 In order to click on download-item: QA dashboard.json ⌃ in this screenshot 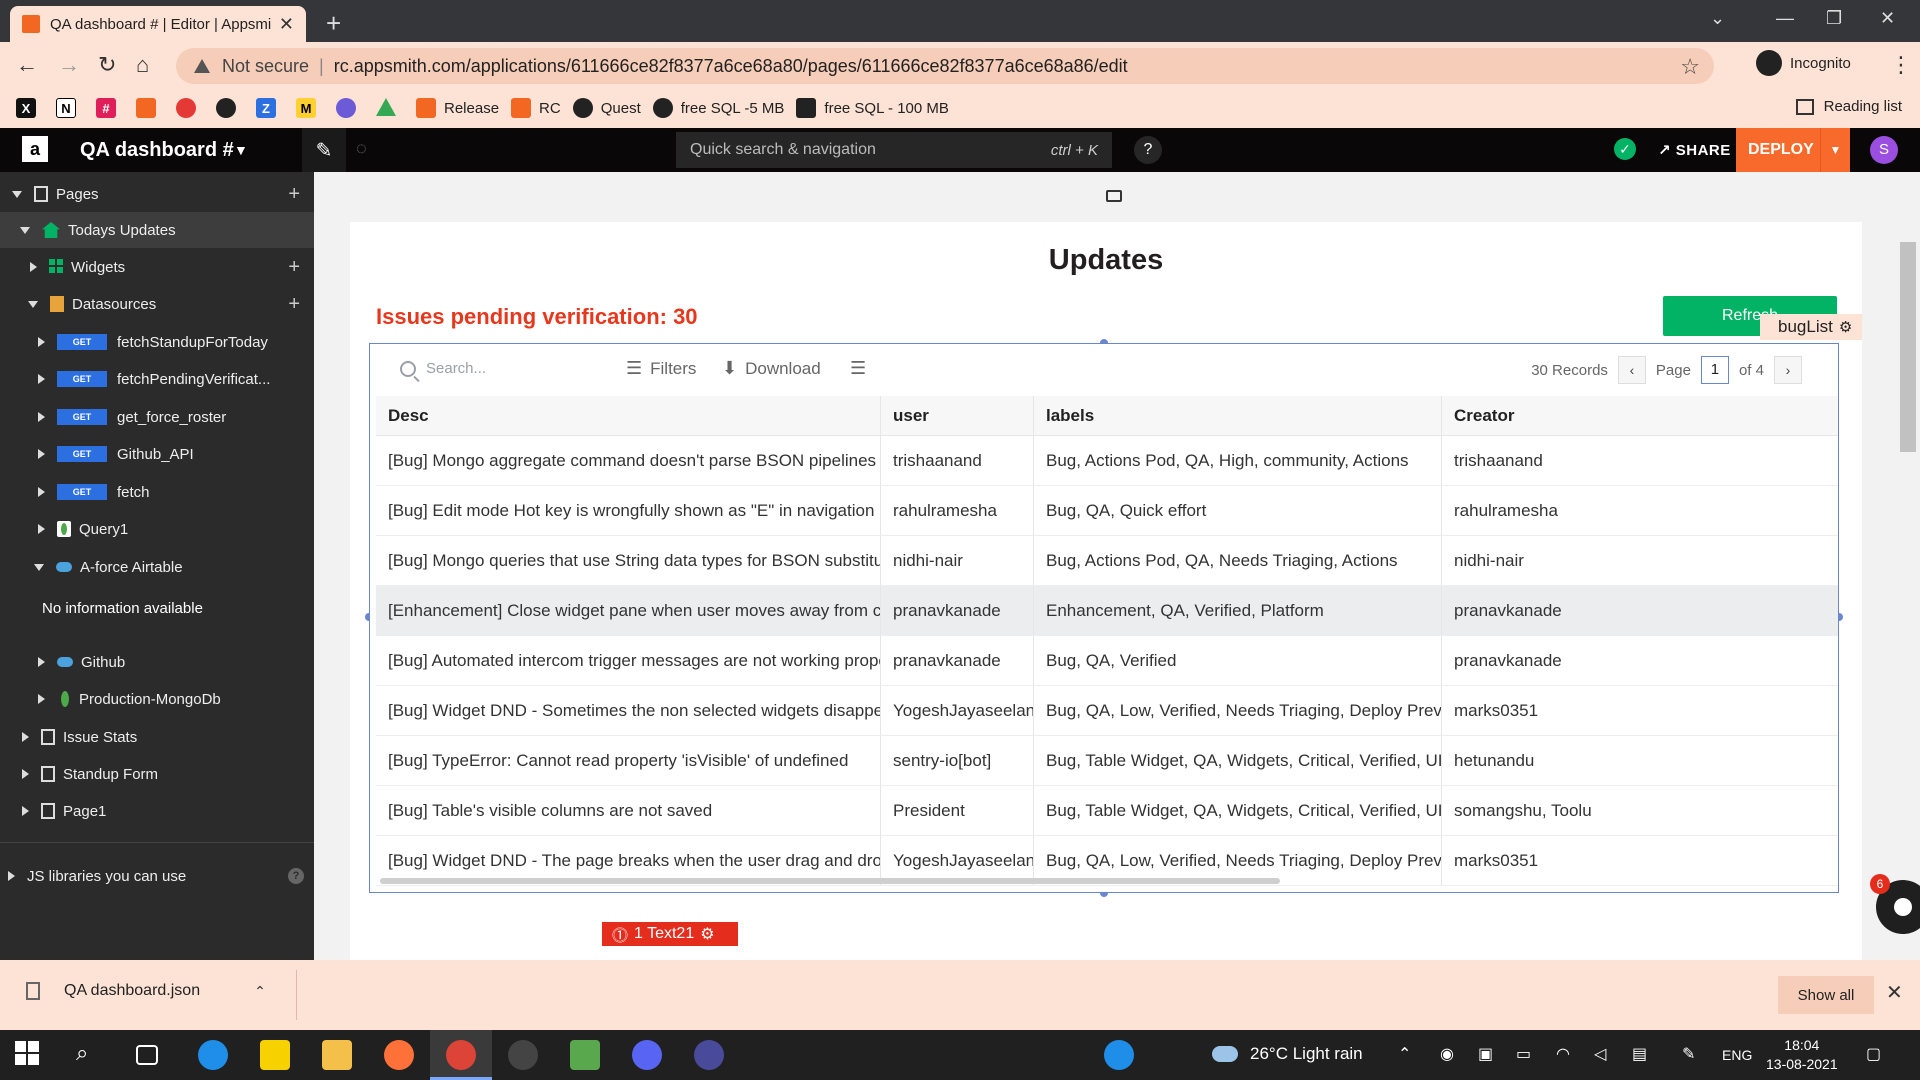, I will do `click(146, 991)`.